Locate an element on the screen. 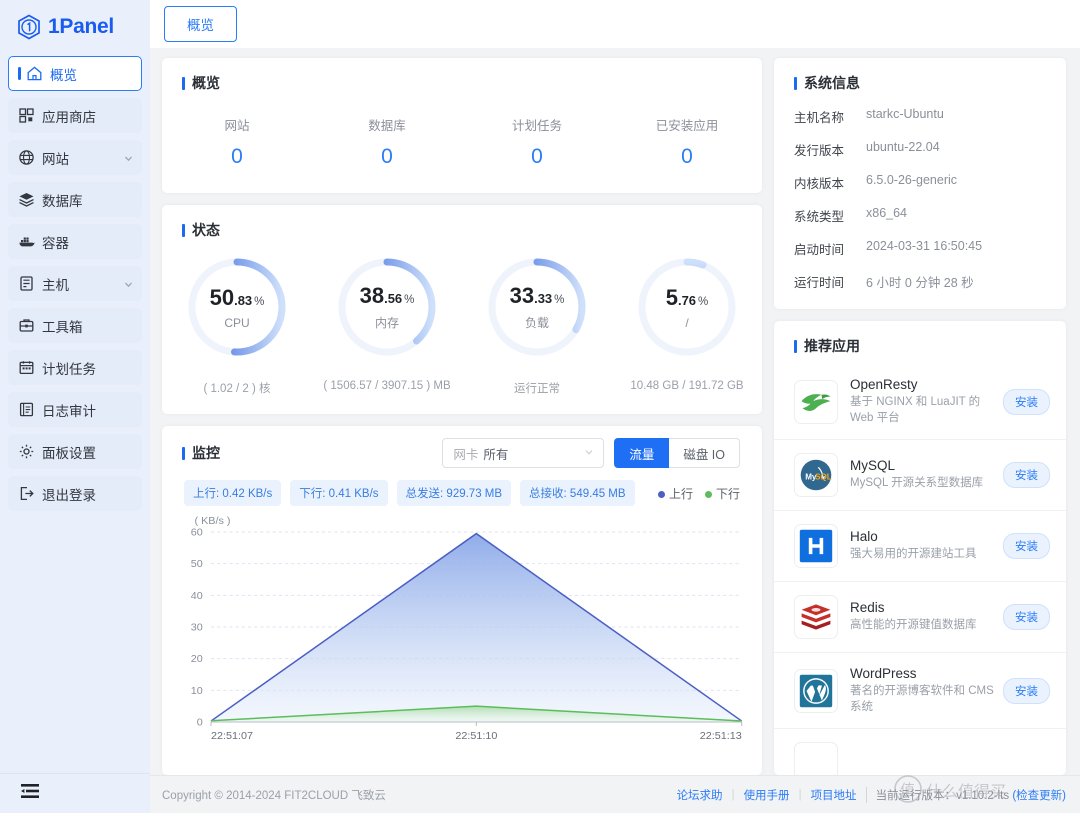 The height and width of the screenshot is (813, 1080). sysinfo-row-boottime: 启动时间 2024-03-31 16:50:45 is located at coordinates (930, 248).